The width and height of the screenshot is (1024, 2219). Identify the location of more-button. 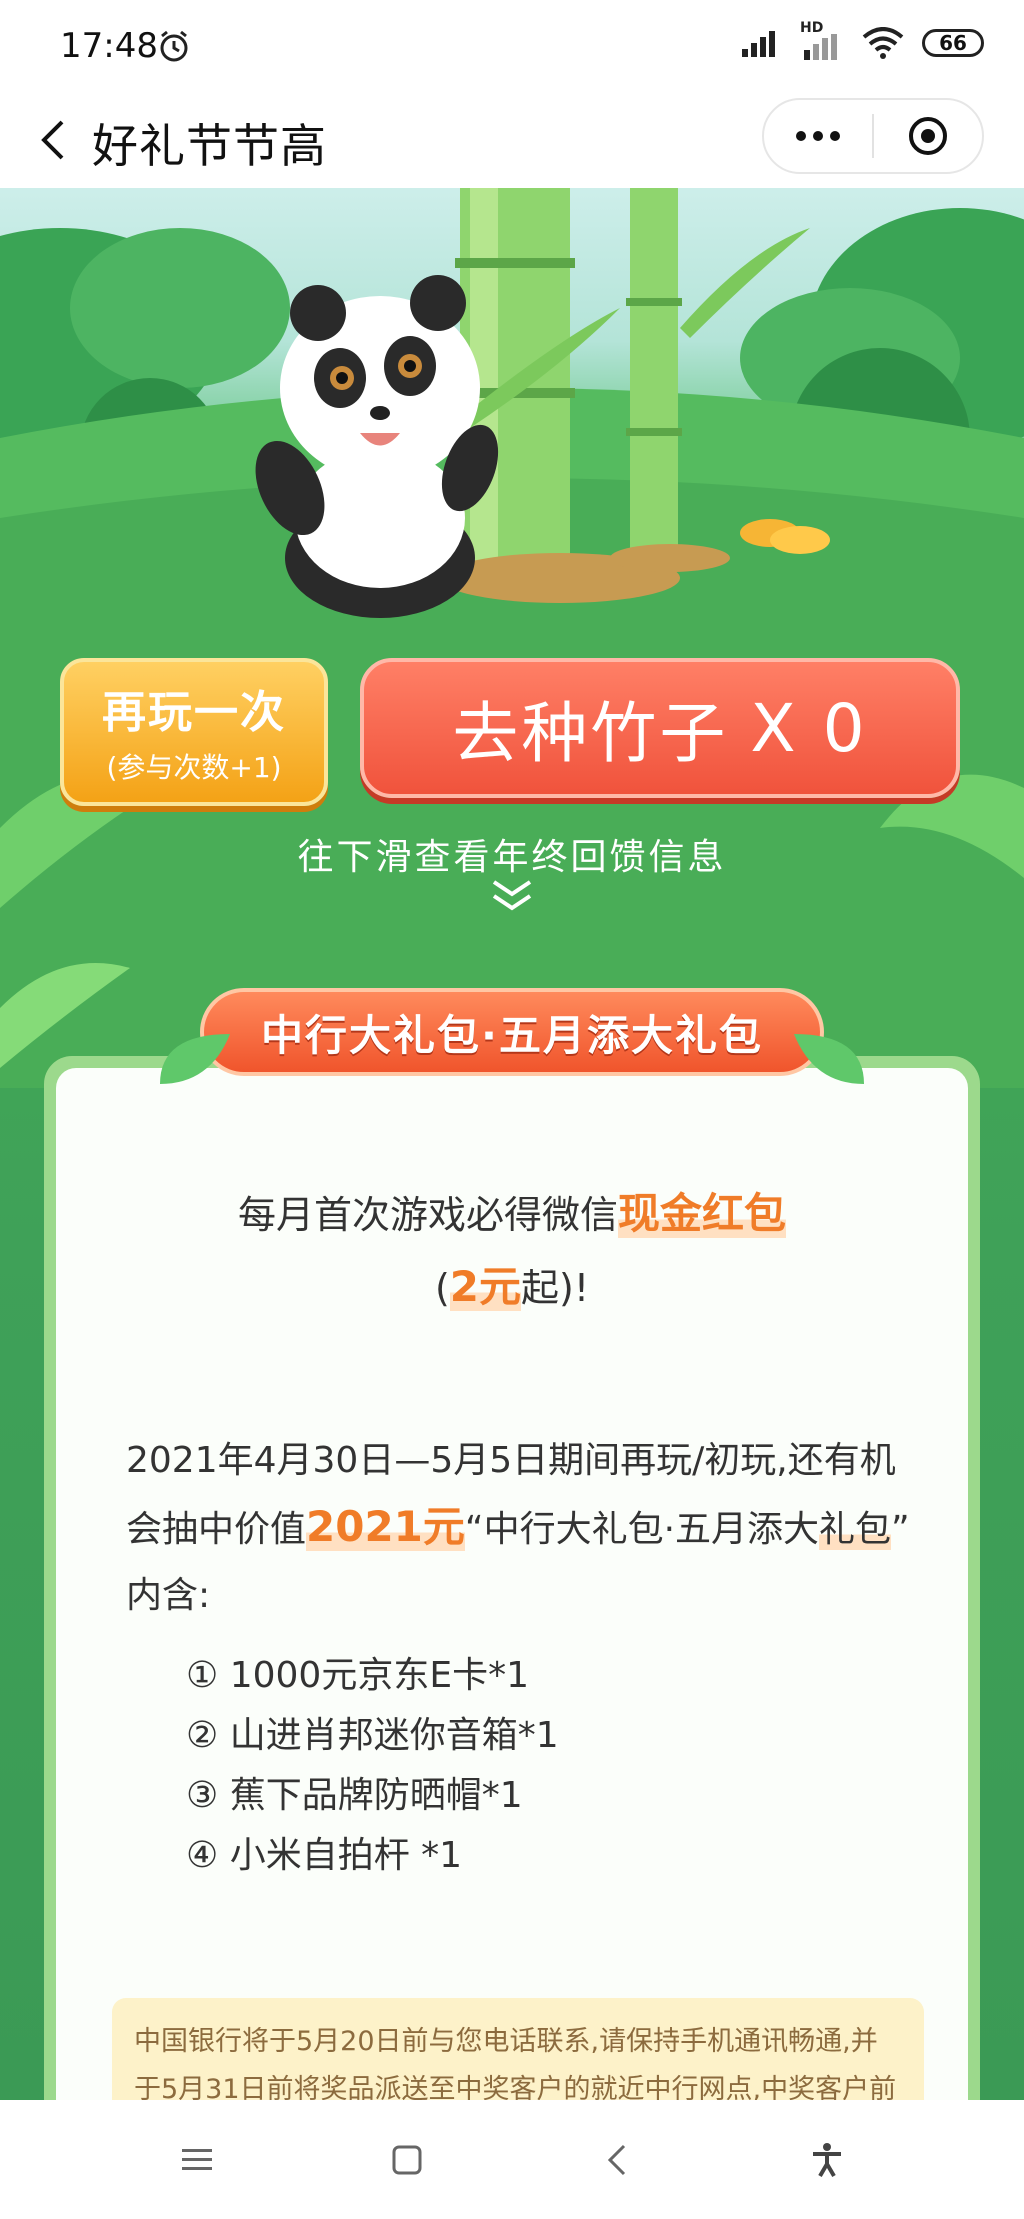
(818, 136).